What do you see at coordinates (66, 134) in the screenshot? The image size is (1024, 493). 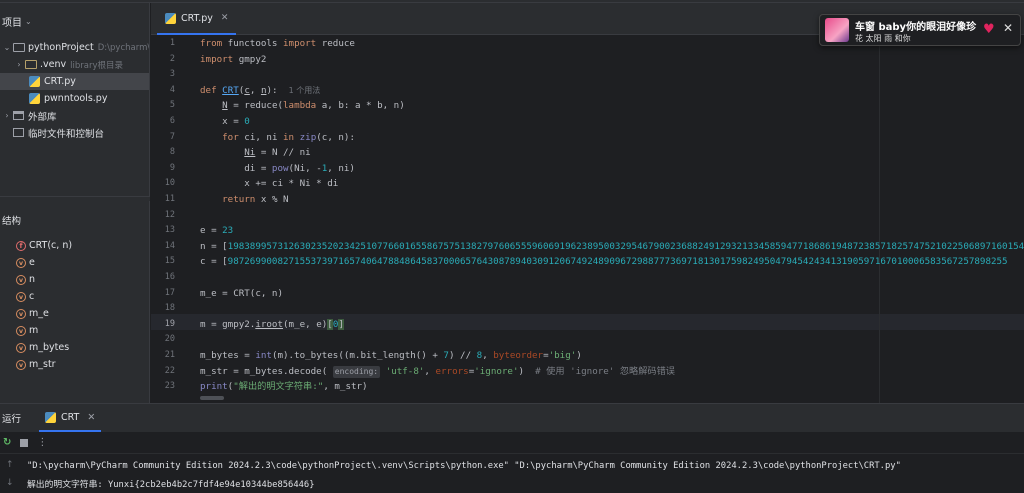 I see `project-tree-item-label: 临时文件和控制台` at bounding box center [66, 134].